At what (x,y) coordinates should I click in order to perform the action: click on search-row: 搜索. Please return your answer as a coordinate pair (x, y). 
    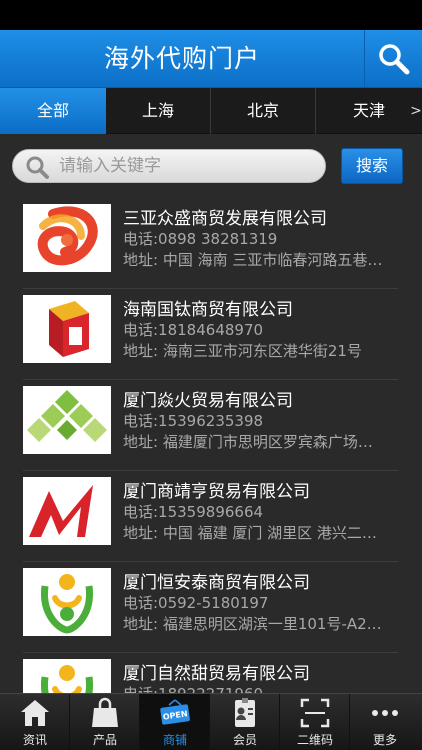
    Looking at the image, I should click on (211, 166).